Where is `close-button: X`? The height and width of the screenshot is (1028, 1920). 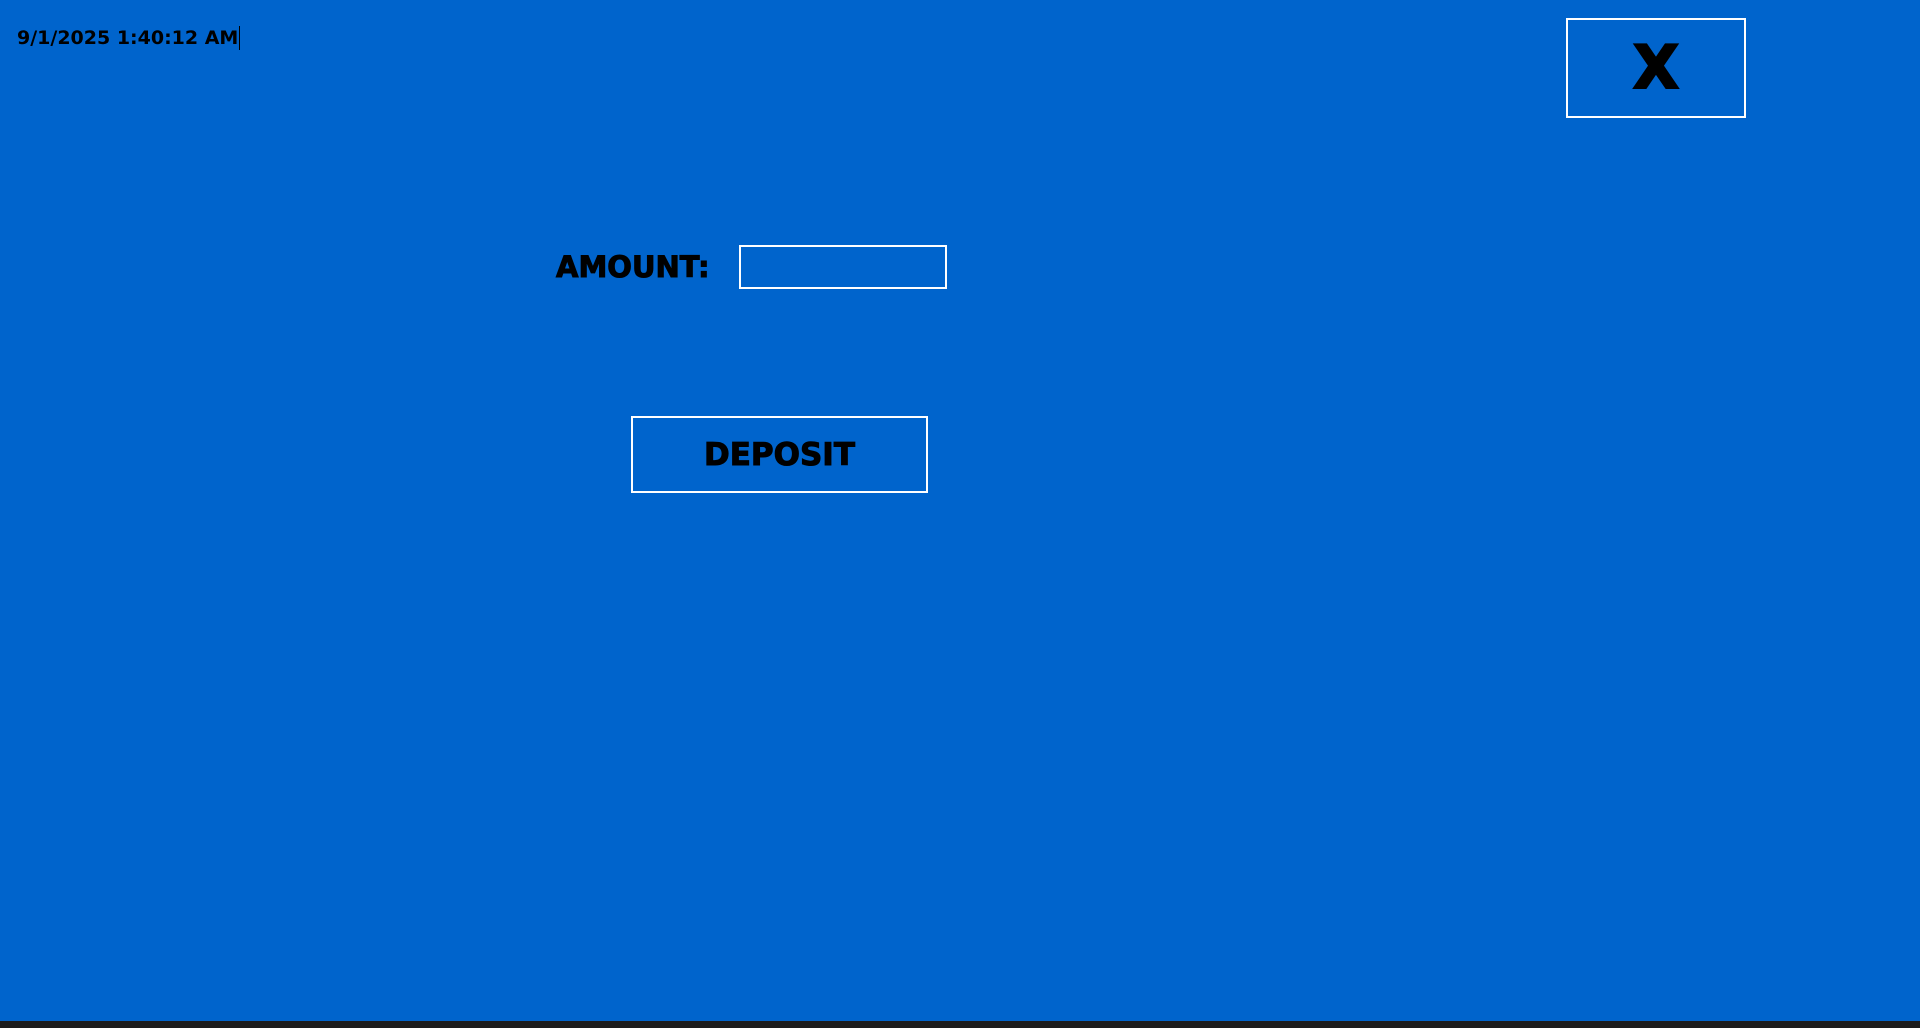 close-button: X is located at coordinates (1656, 68).